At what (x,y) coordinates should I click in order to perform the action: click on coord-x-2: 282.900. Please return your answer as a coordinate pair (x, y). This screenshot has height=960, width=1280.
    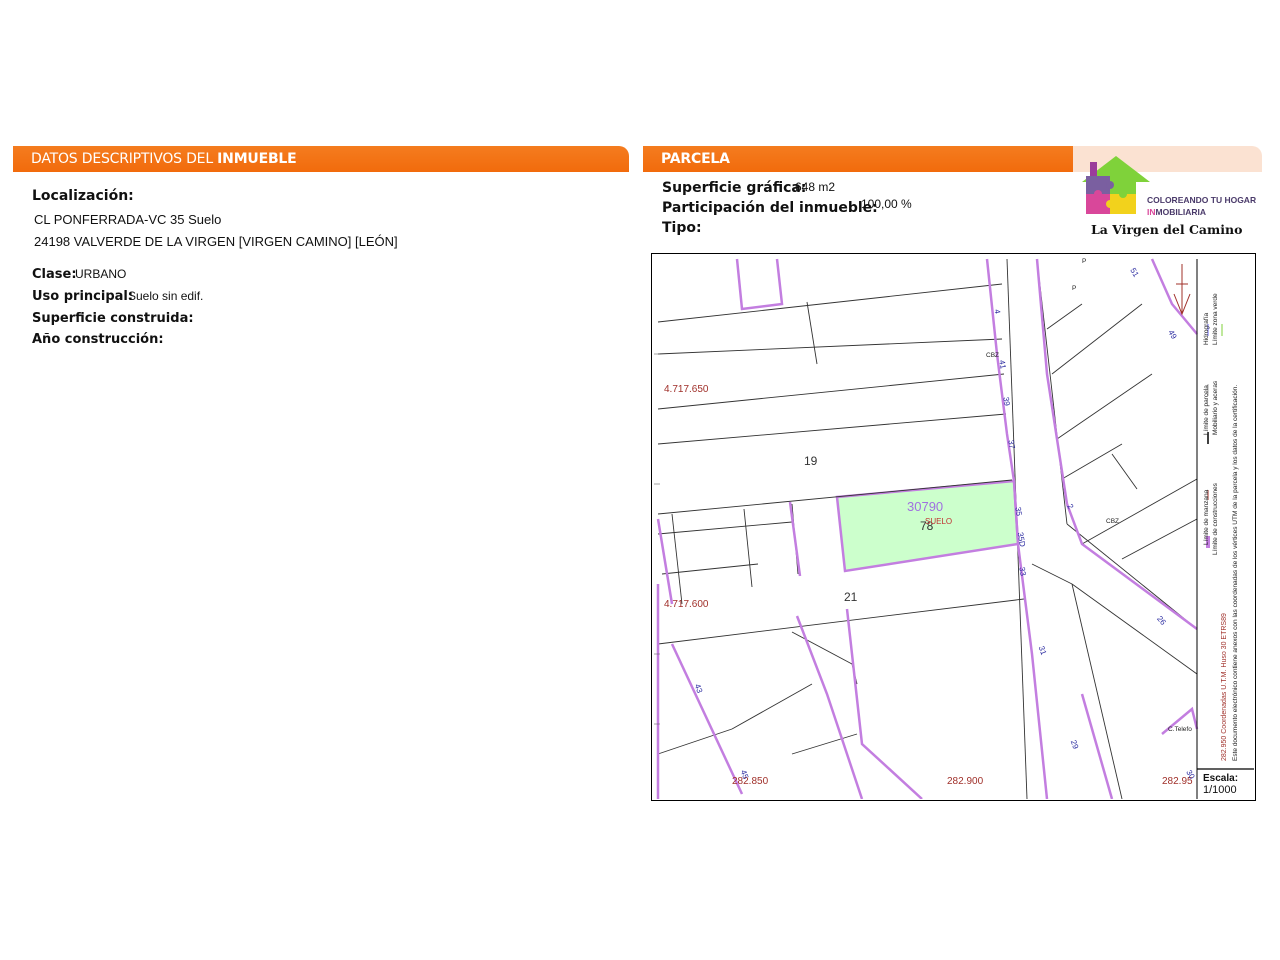
    Looking at the image, I should click on (965, 781).